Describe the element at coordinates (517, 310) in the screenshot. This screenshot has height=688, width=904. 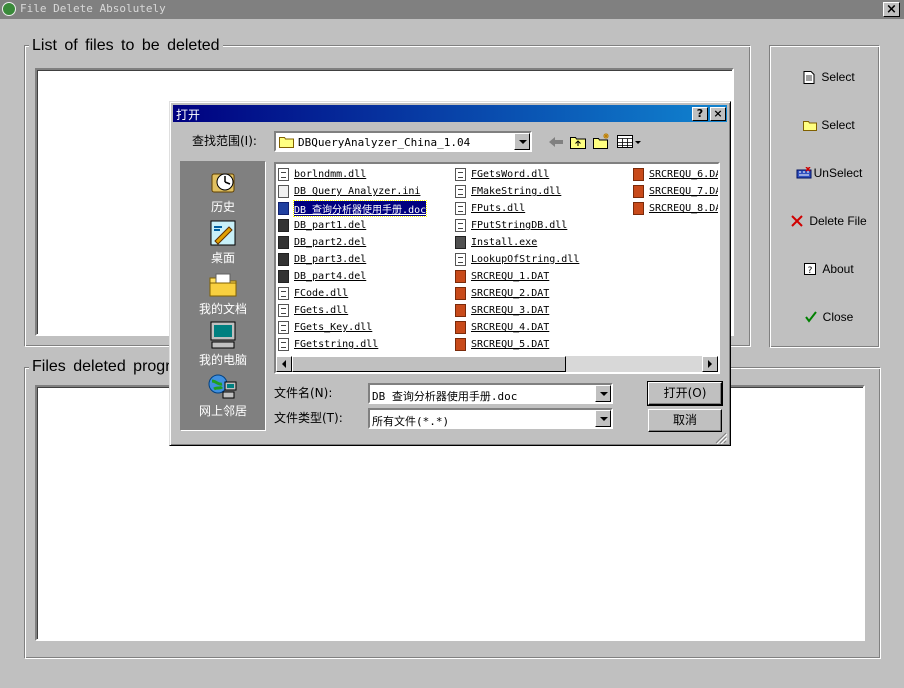
I see `file-list-item: SRCREQU_3.DAT` at that location.